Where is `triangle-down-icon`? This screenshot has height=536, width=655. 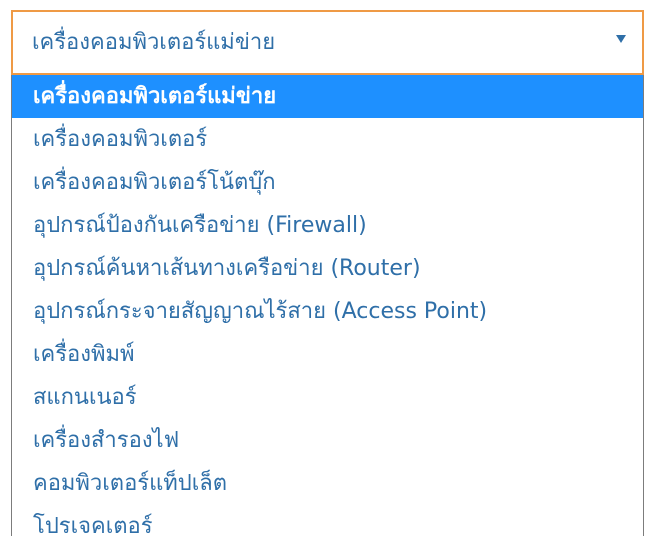
triangle-down-icon is located at coordinates (621, 39).